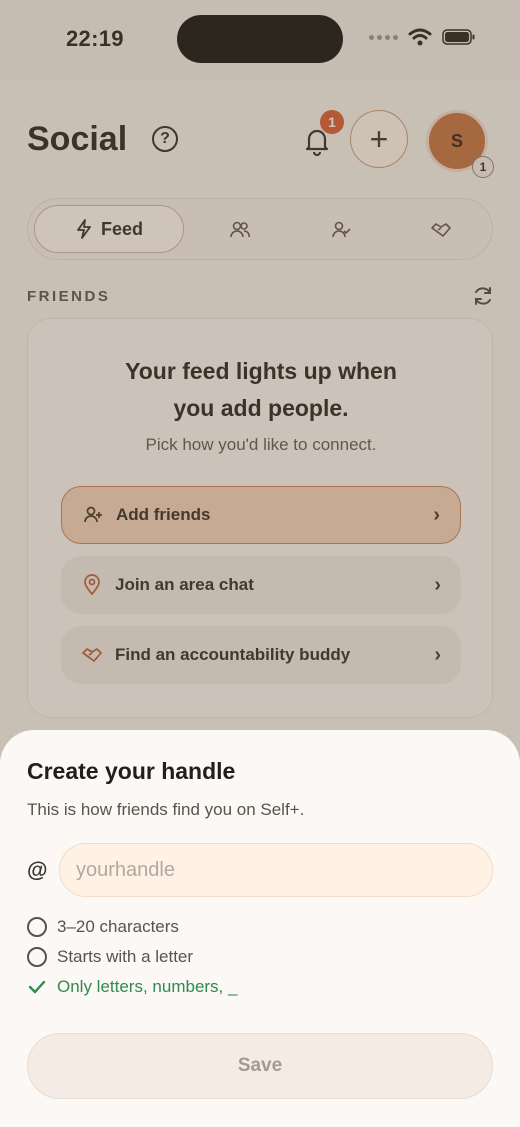  What do you see at coordinates (166, 809) in the screenshot?
I see `sheet-subtitle: This is how friends find you on Self+.` at bounding box center [166, 809].